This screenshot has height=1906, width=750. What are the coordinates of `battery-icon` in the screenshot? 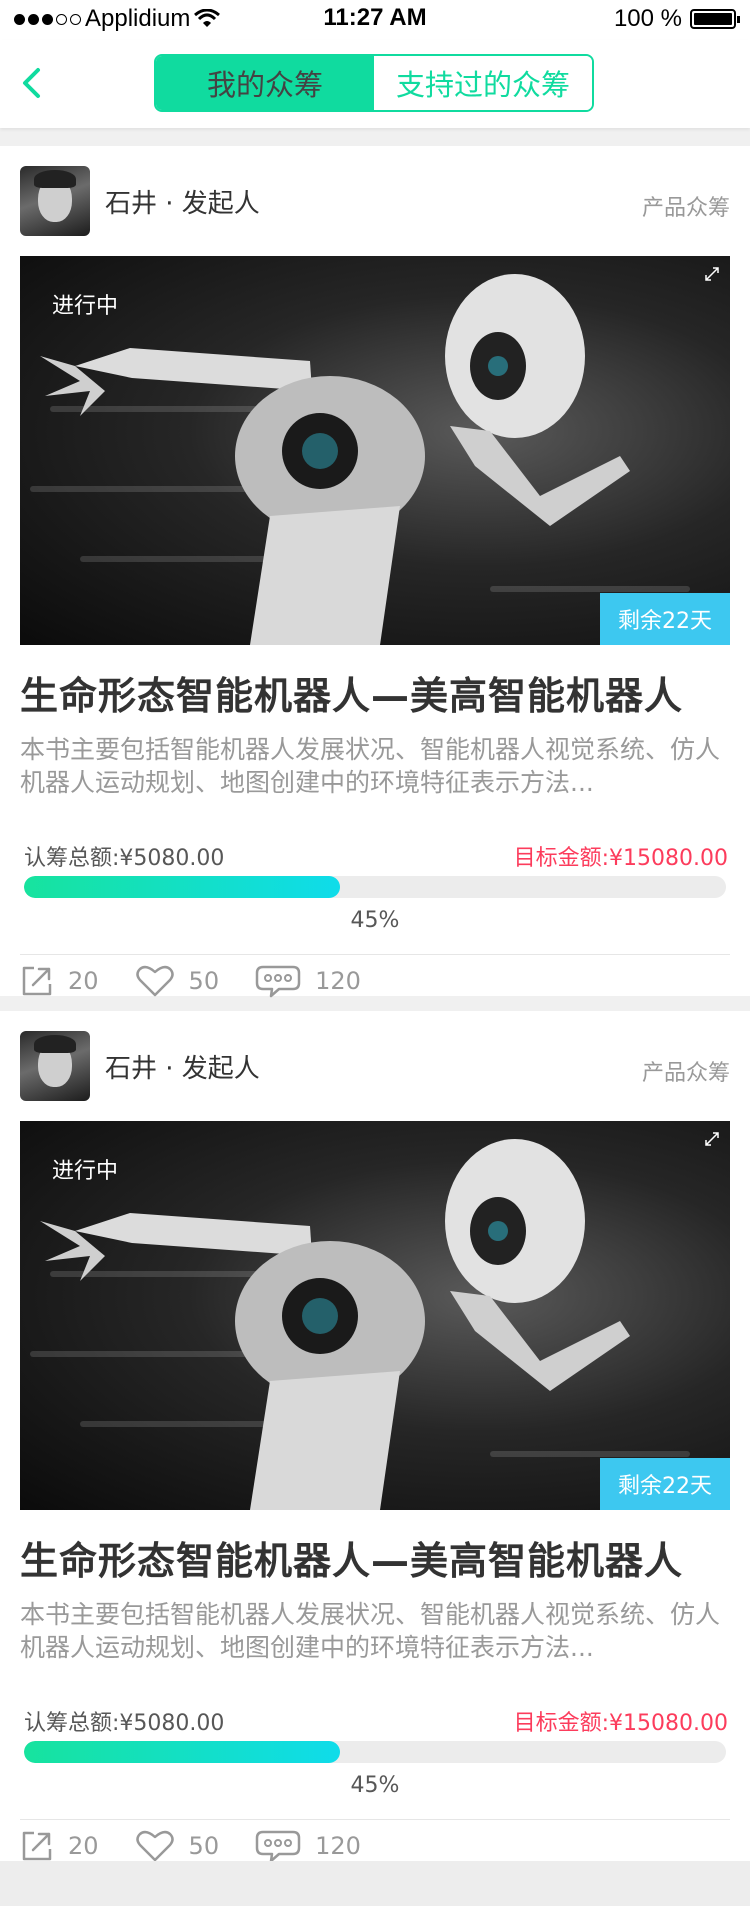 It's located at (715, 19).